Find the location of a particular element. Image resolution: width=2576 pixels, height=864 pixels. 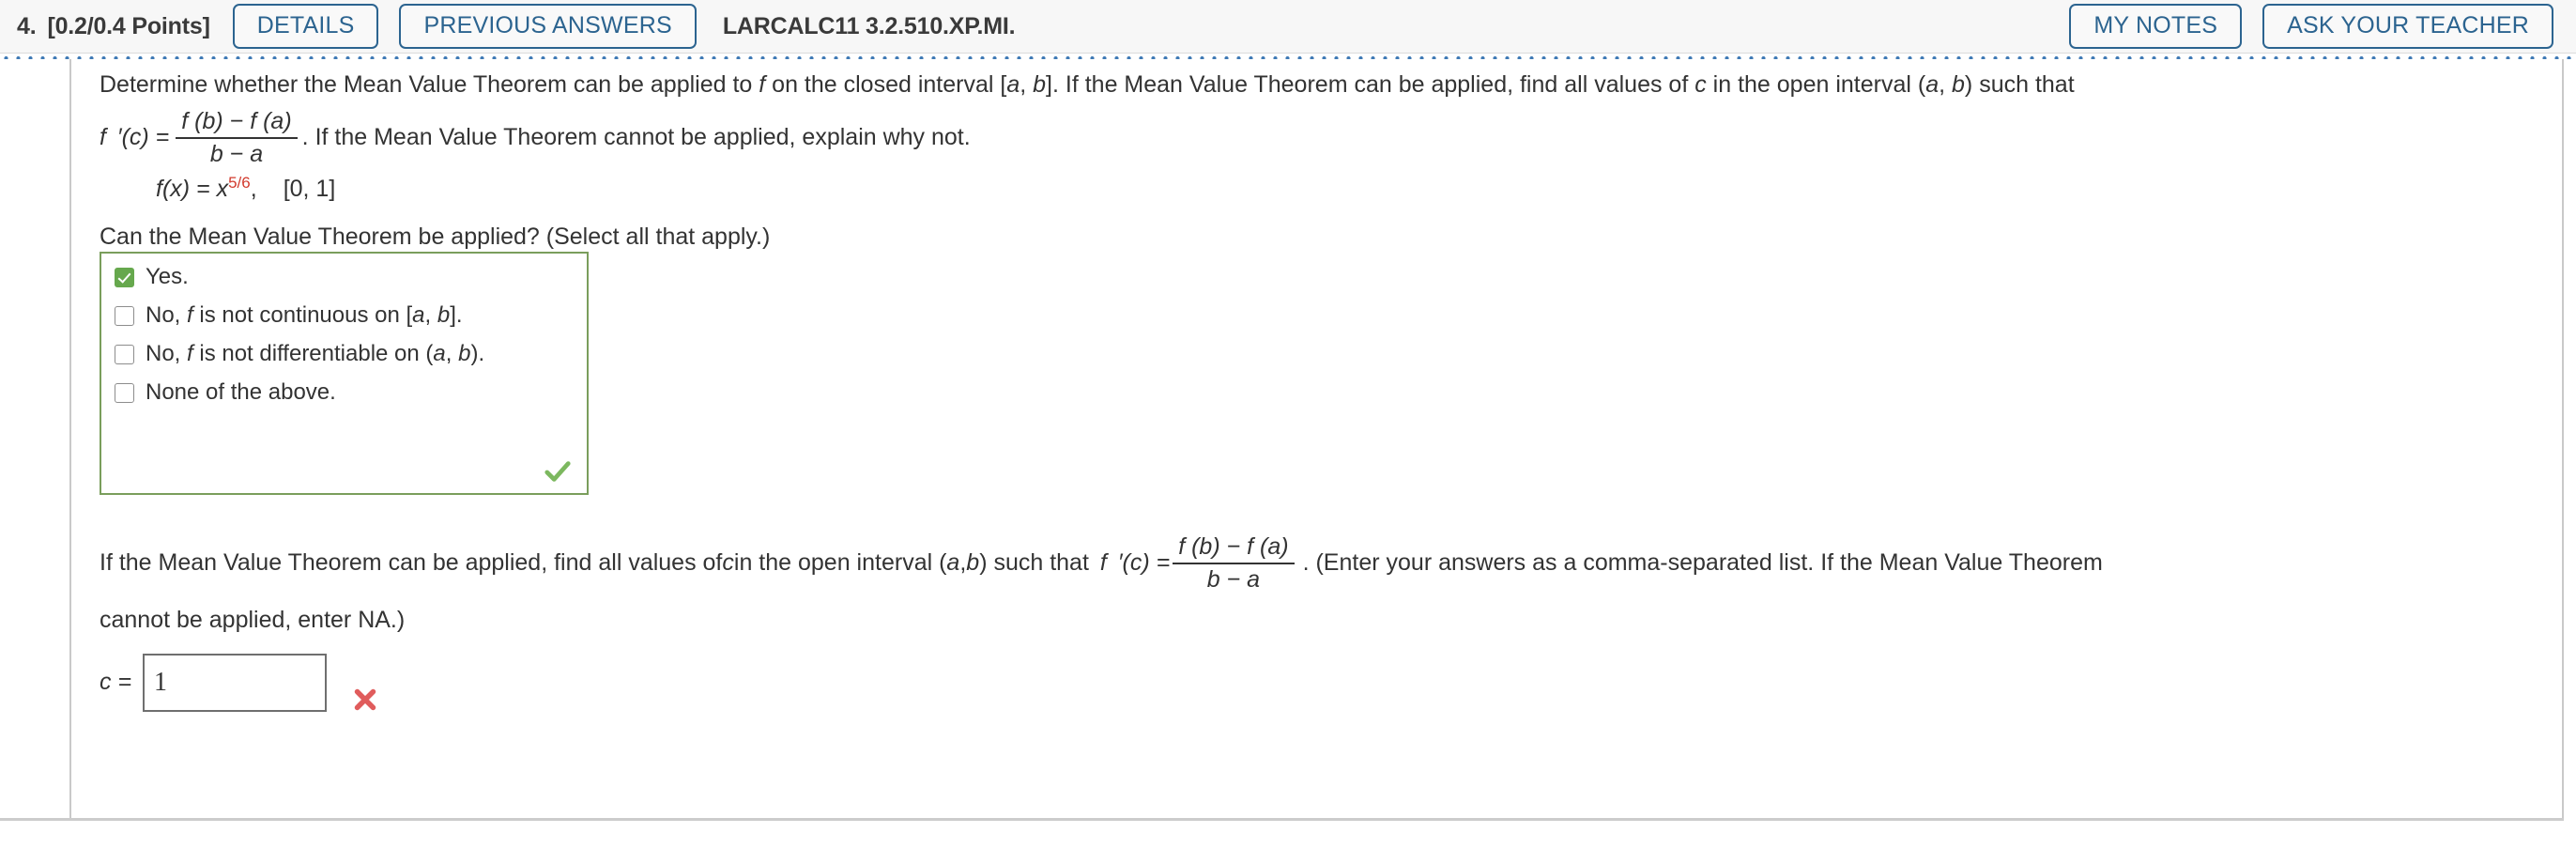

statement-var-a2: a is located at coordinates (1933, 85).